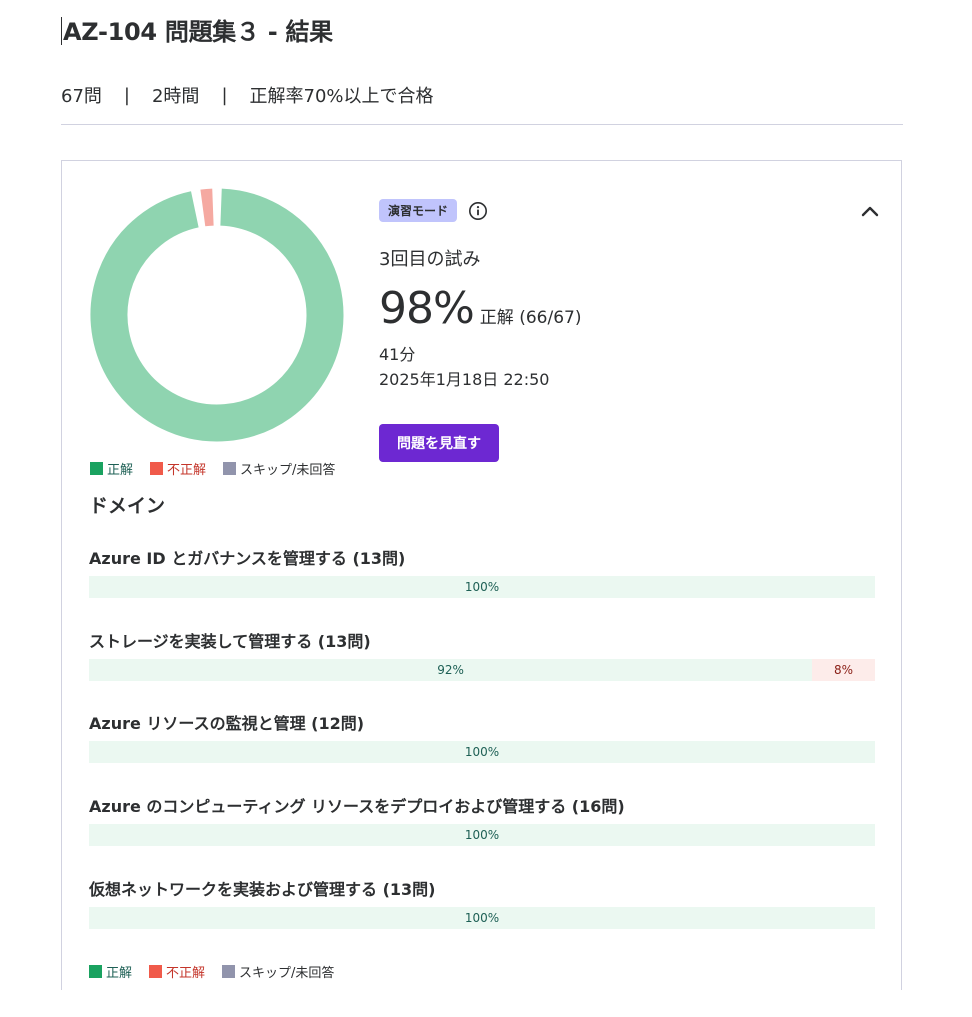 The height and width of the screenshot is (1017, 972). I want to click on domain-label: ストレージを実装して管理する (13問), so click(230, 641).